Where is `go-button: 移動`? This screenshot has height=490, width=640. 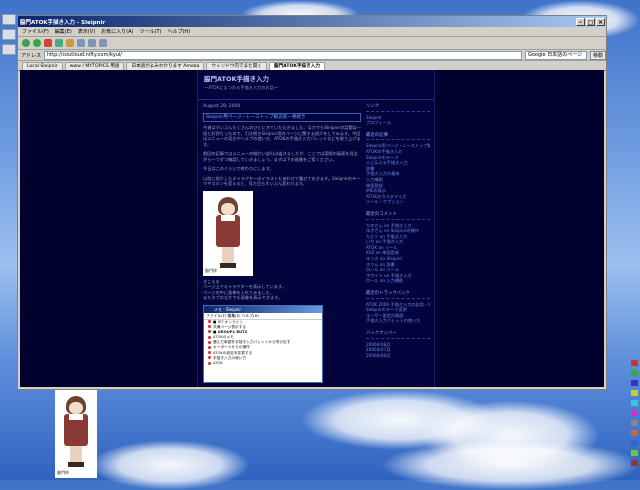
go-button: 移動 is located at coordinates (597, 55).